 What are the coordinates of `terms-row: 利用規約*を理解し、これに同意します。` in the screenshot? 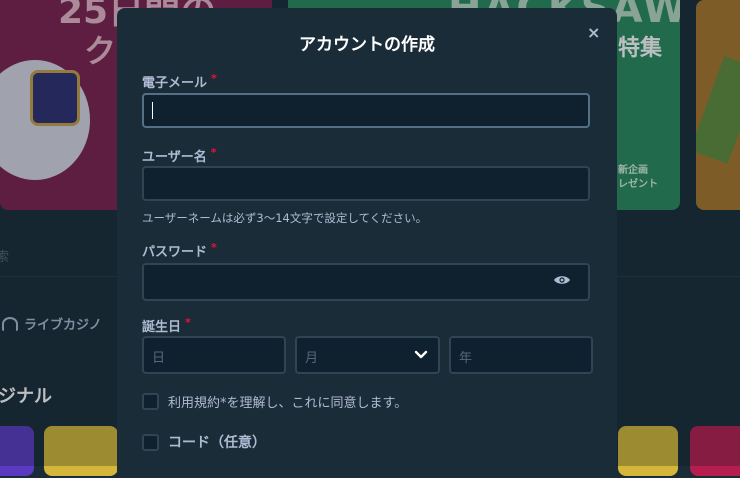 It's located at (274, 401).